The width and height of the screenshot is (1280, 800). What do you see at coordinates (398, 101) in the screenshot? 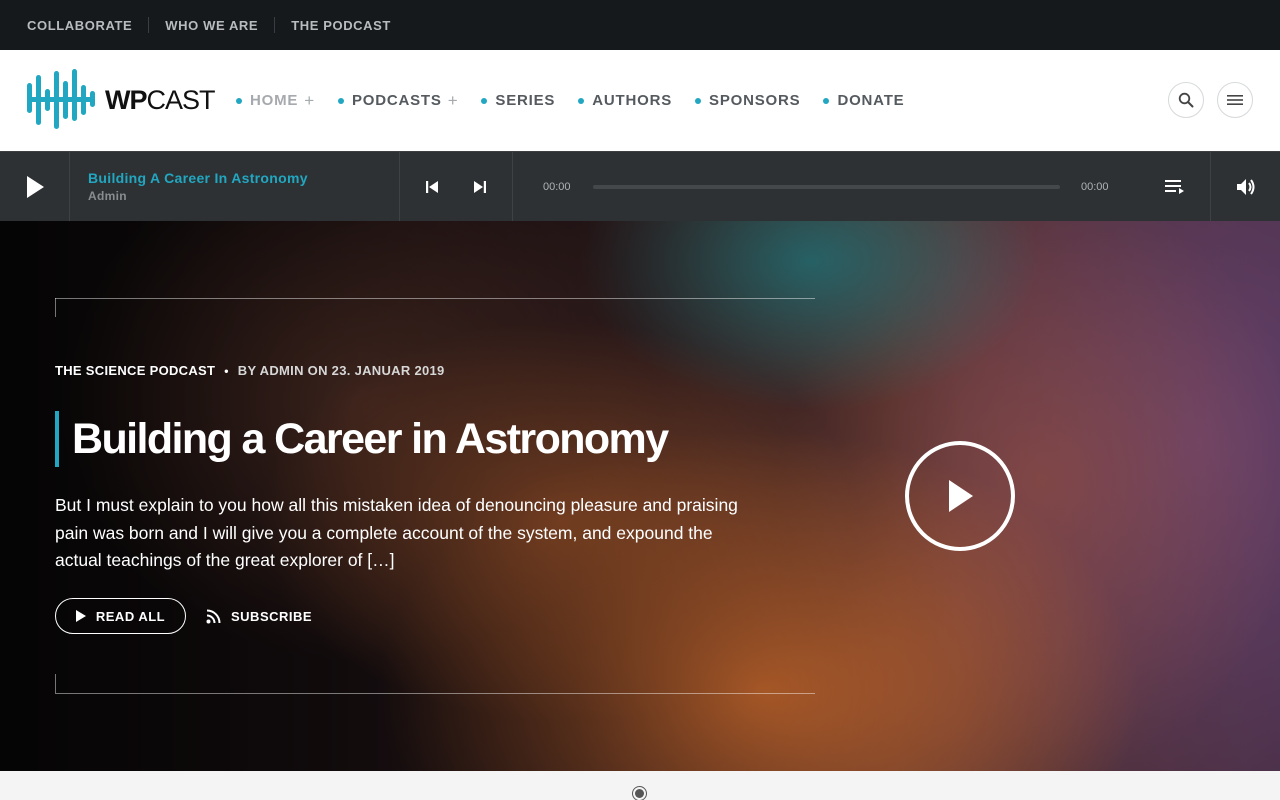
I see `nav-item-podcasts: PODCASTS +` at bounding box center [398, 101].